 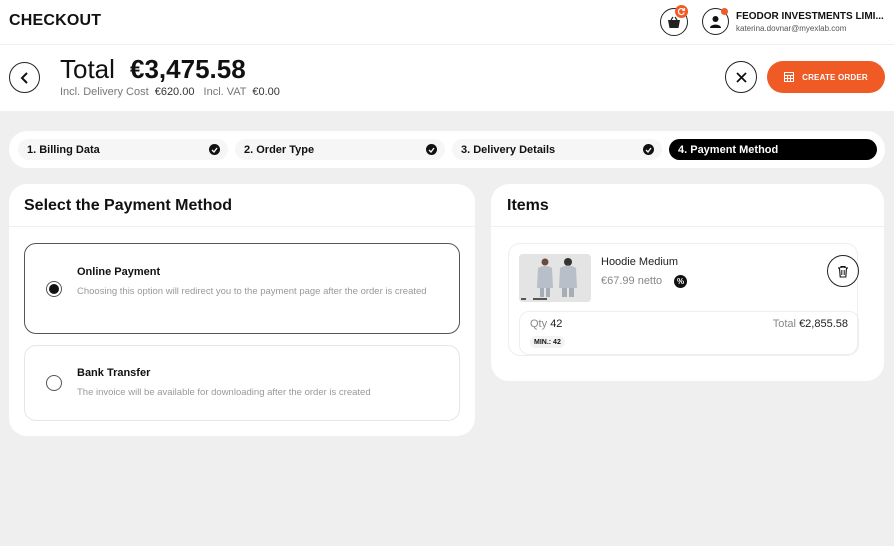 I want to click on option-title: Bank Transfer, so click(x=114, y=373).